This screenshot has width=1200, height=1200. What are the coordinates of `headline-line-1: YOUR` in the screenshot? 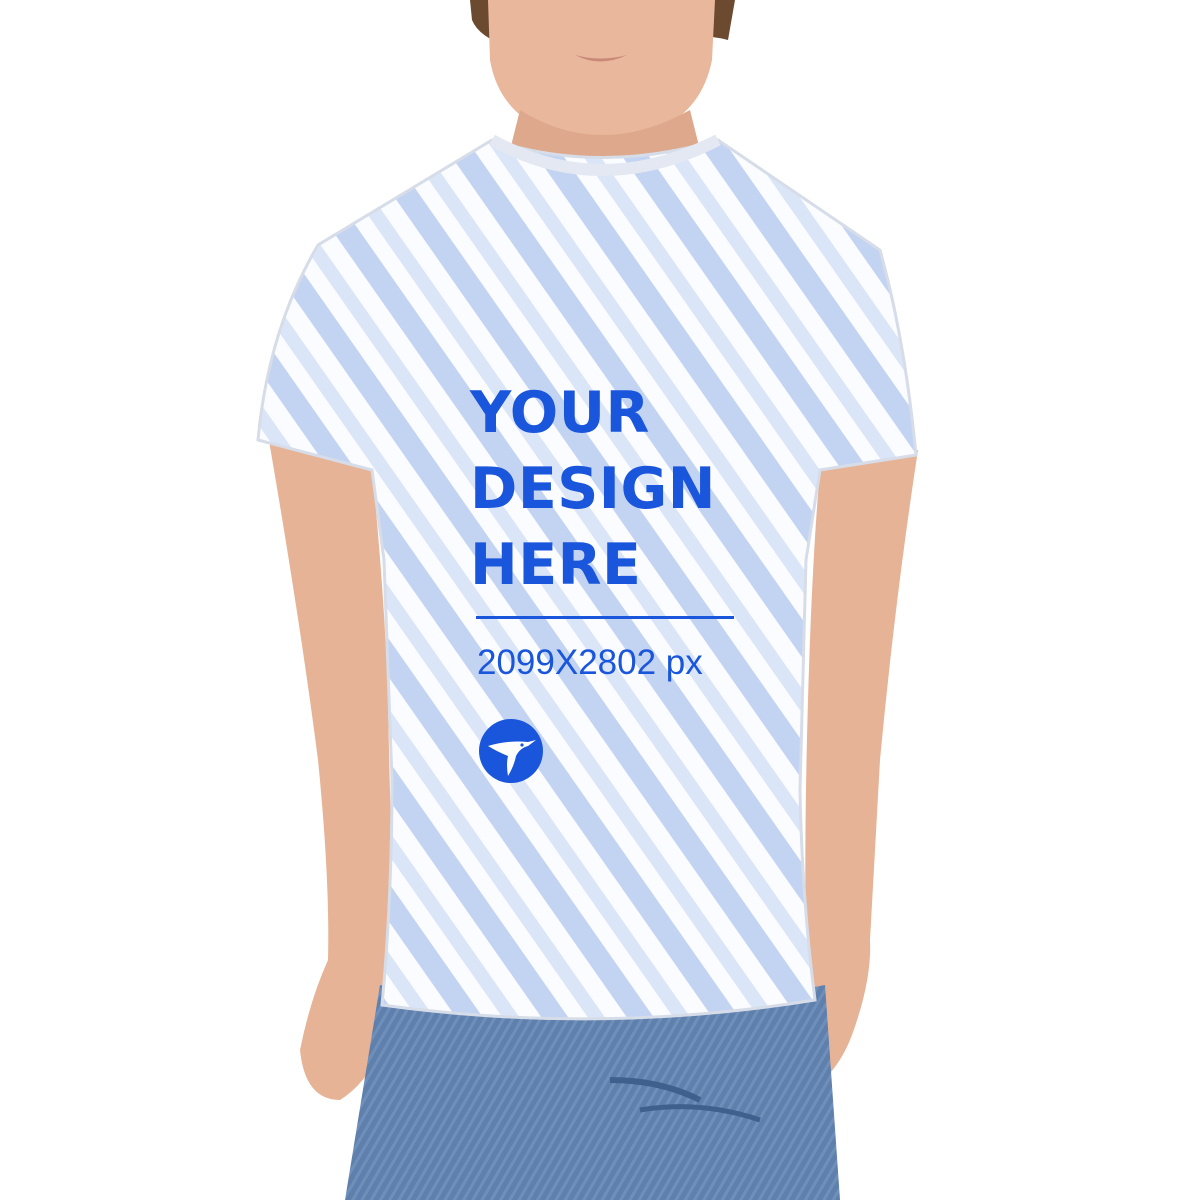 It's located at (560, 413).